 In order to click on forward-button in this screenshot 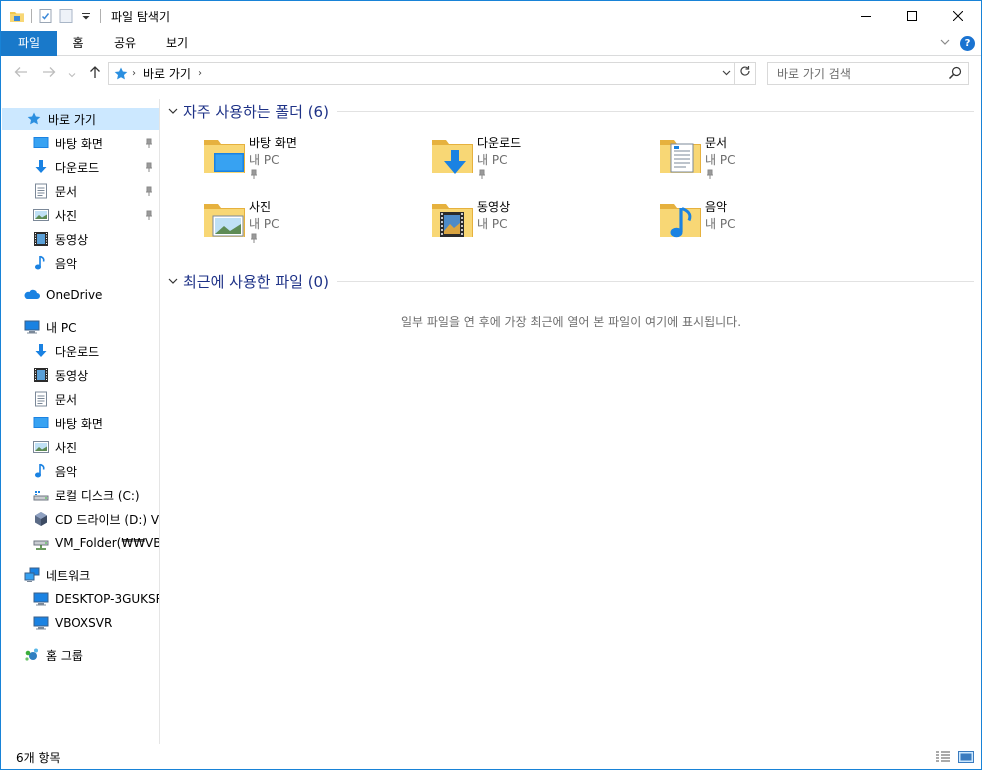, I will do `click(49, 74)`.